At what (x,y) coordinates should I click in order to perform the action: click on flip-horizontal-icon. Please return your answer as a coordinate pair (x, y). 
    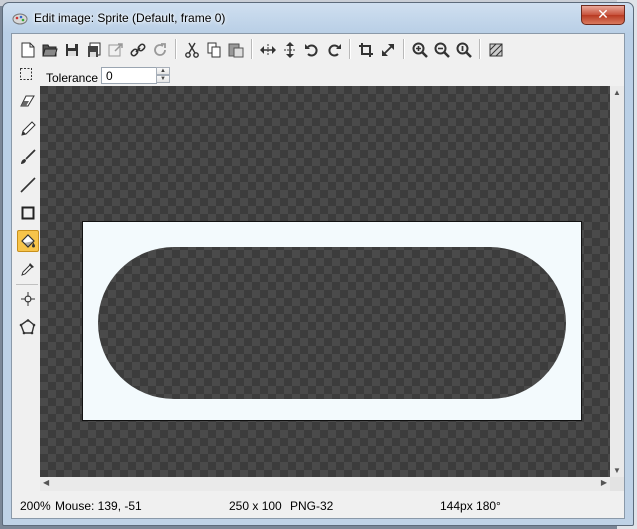
    Looking at the image, I should click on (268, 50).